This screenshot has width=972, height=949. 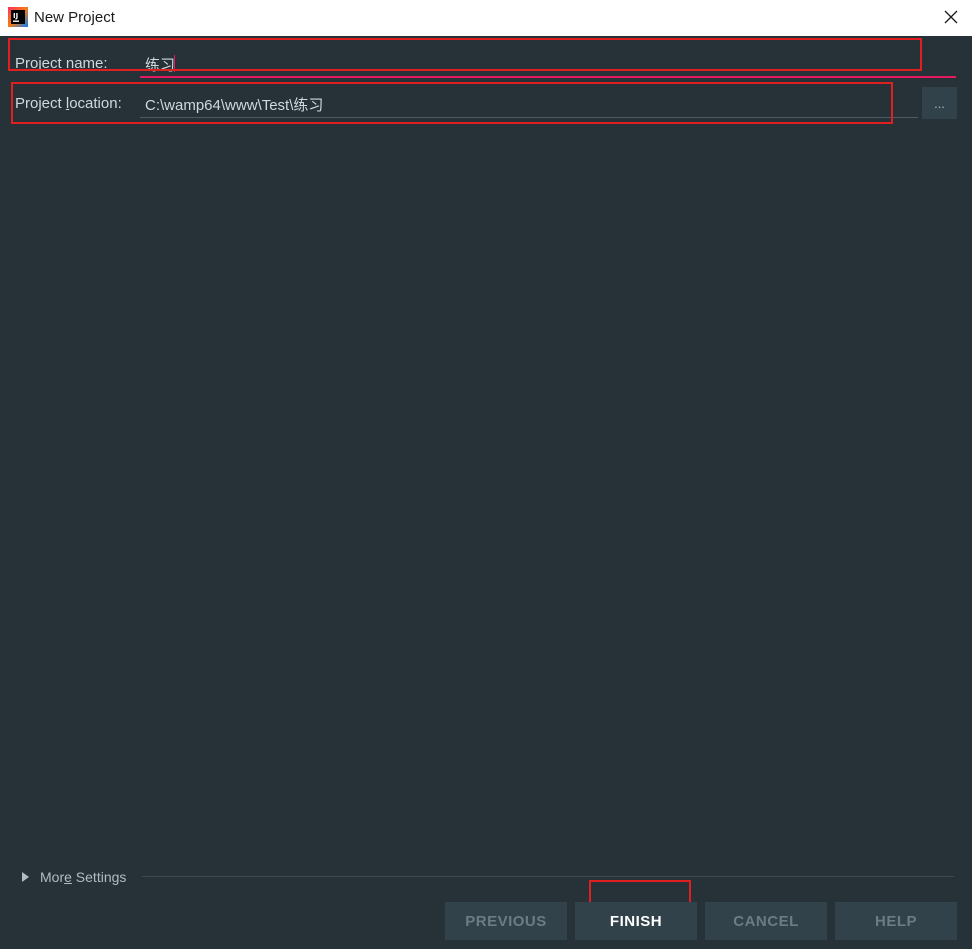 I want to click on close-button, so click(x=951, y=17).